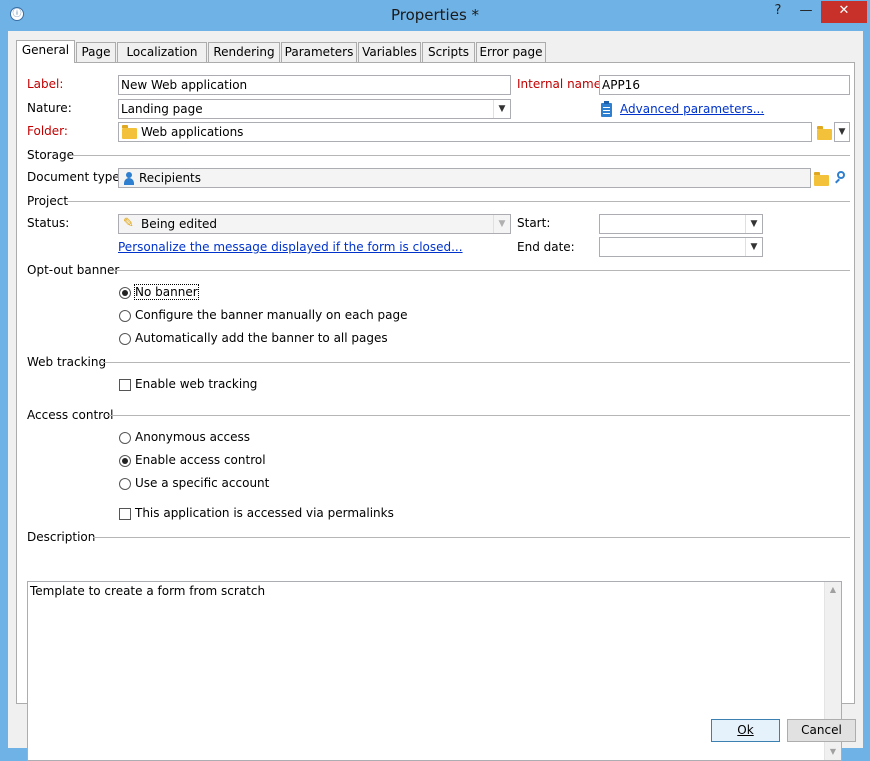  What do you see at coordinates (70, 415) in the screenshot?
I see `access-control-section-title: Access control` at bounding box center [70, 415].